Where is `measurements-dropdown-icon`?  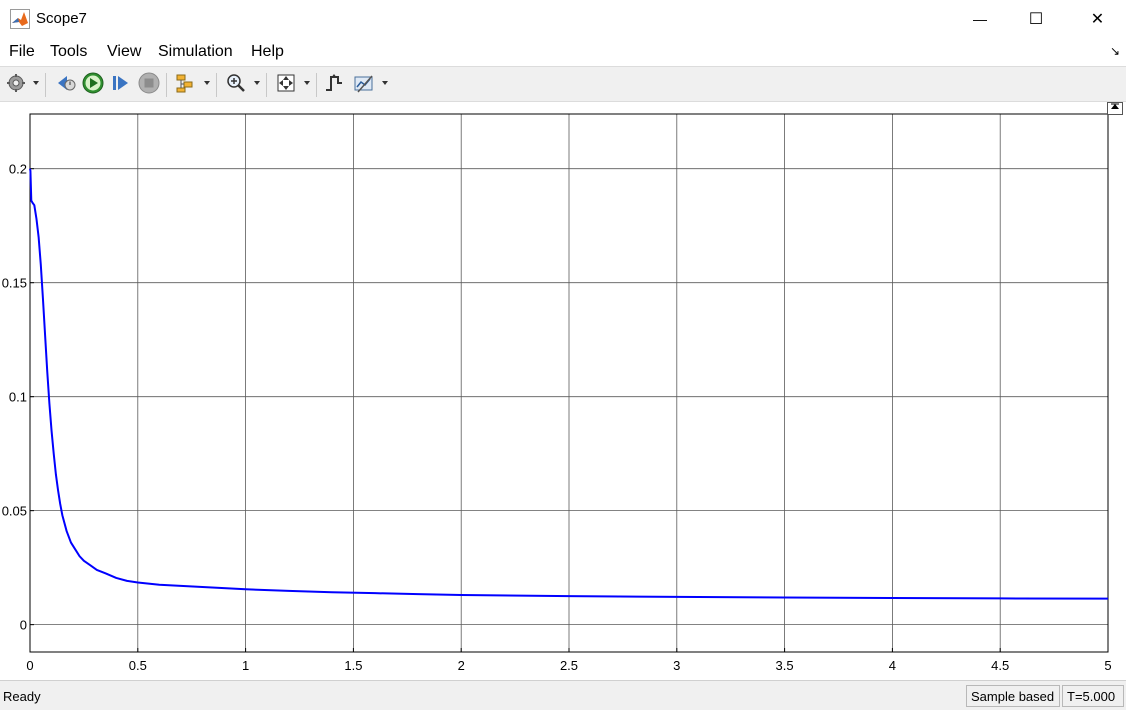
measurements-dropdown-icon is located at coordinates (385, 83).